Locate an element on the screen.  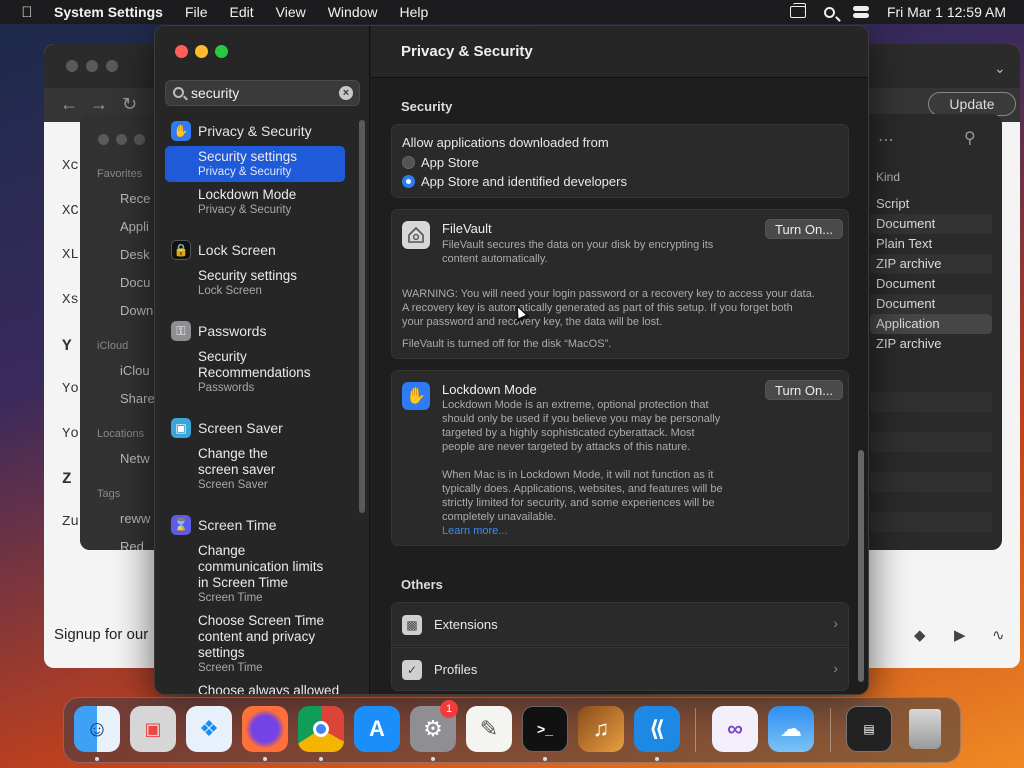
radio-app-store-developers is located at coordinates (408, 181).